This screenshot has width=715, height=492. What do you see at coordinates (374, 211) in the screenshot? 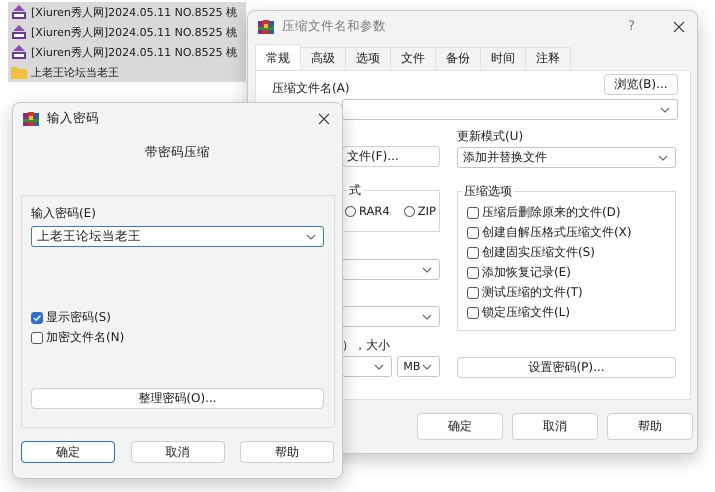
I see `radio-label: RAR4` at bounding box center [374, 211].